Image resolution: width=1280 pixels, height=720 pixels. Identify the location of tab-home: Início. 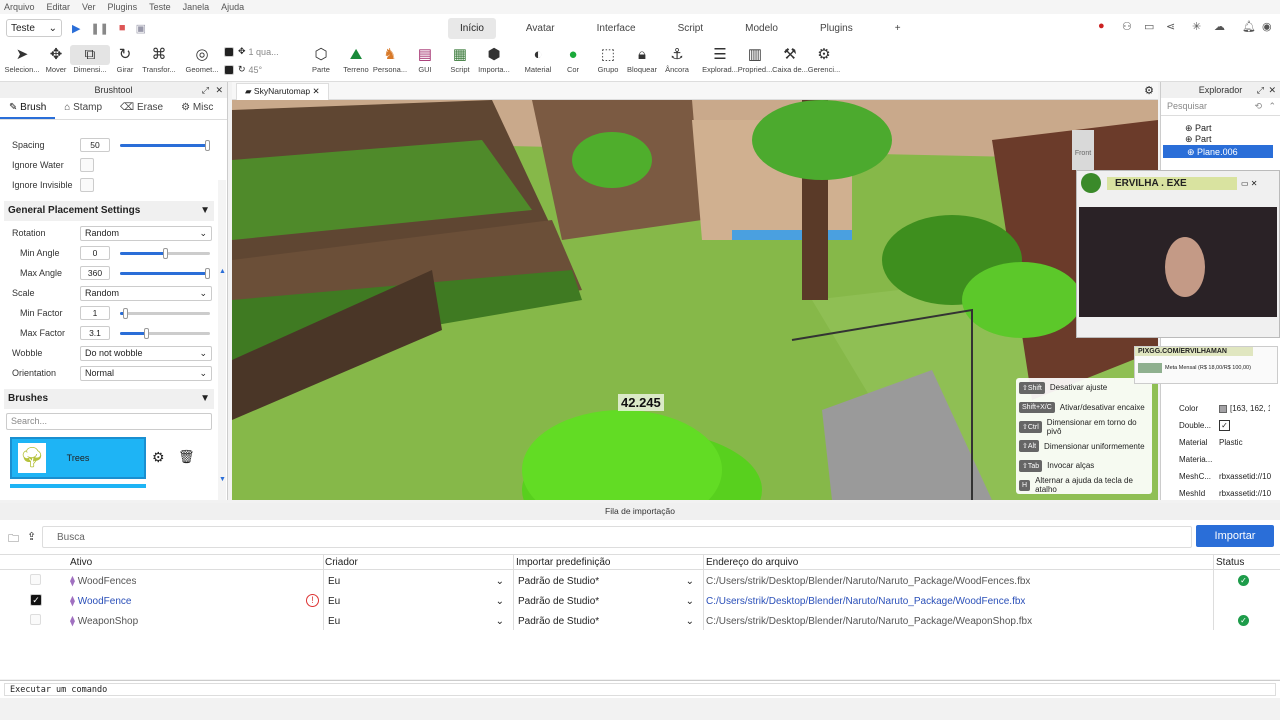
(472, 28).